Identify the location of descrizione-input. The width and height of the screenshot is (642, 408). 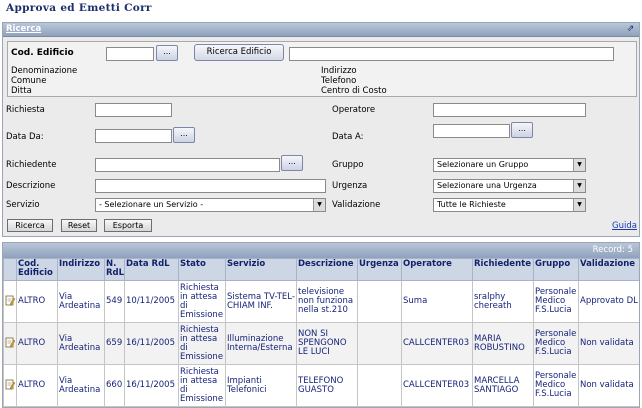
(210, 186).